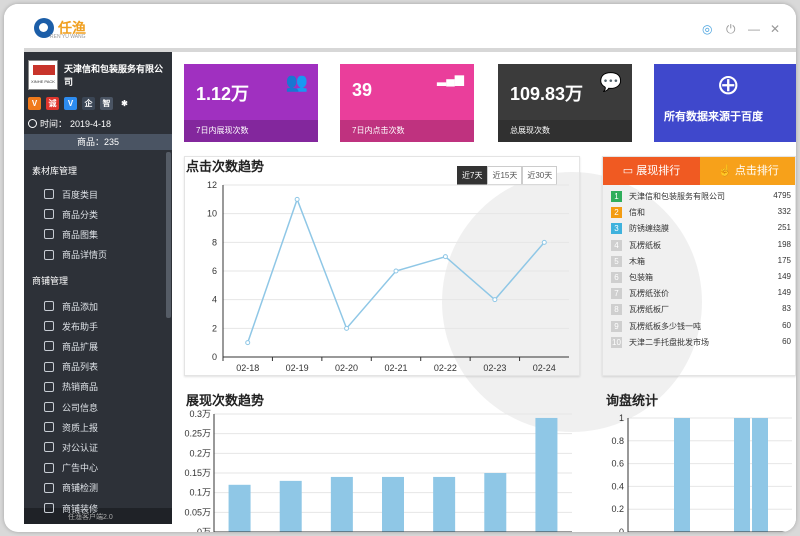 The height and width of the screenshot is (536, 800). Describe the element at coordinates (701, 310) in the screenshot. I see `rank-row: 8 瓦楞纸板厂 83` at that location.